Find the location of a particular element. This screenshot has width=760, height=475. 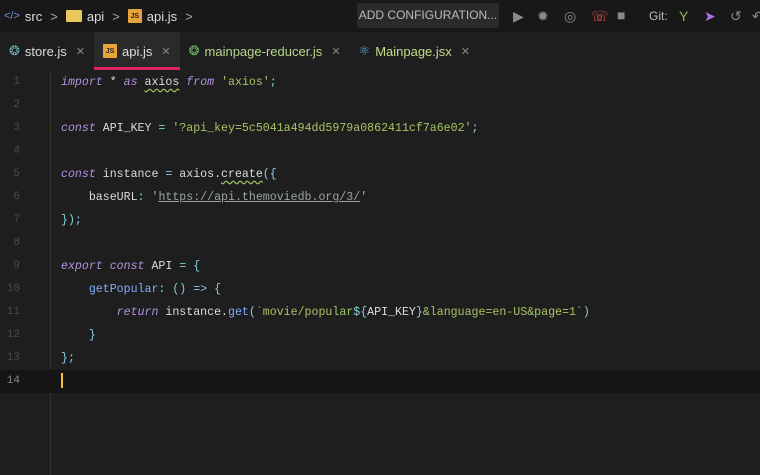

code-token: import is located at coordinates (82, 82).